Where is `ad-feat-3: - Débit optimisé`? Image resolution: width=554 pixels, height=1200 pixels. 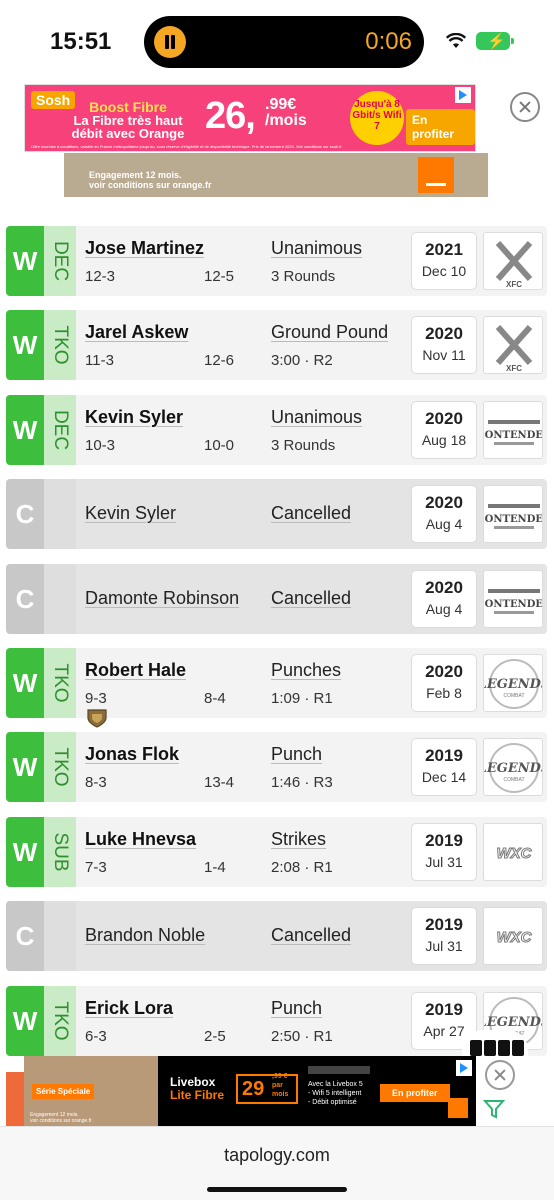 ad-feat-3: - Débit optimisé is located at coordinates (332, 1102).